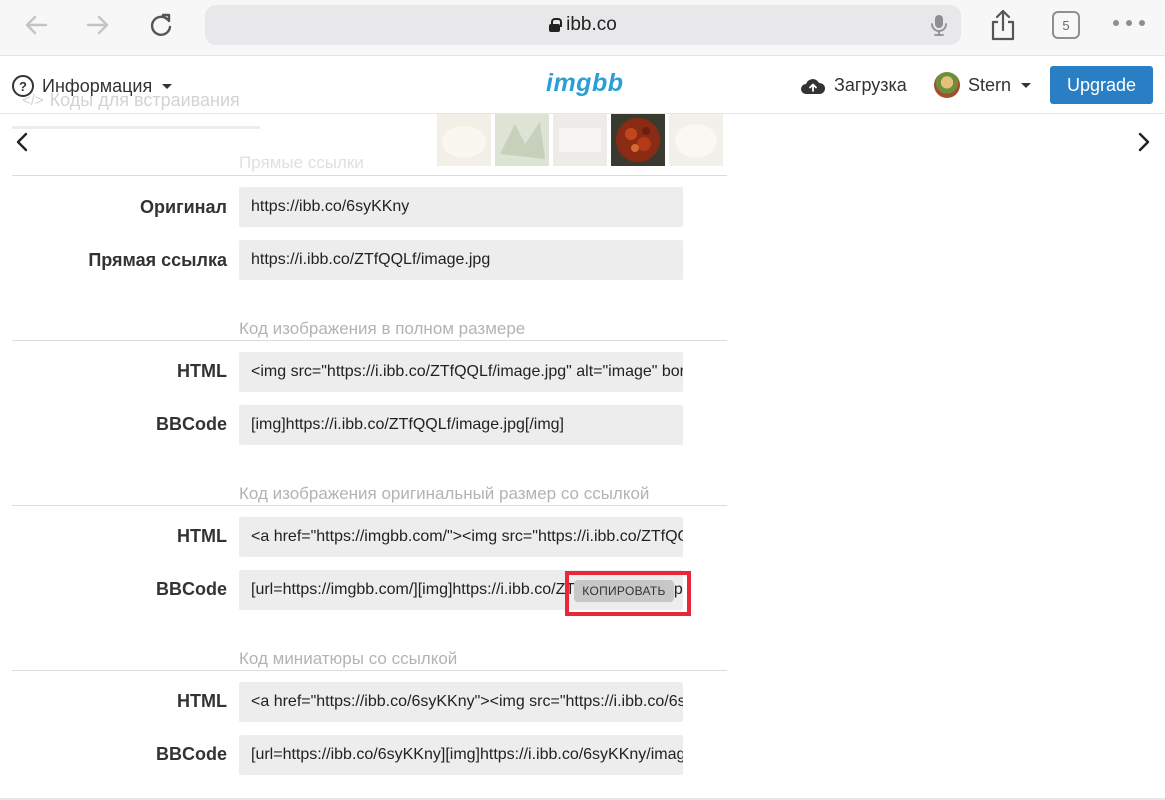 The image size is (1165, 800). I want to click on row-label-original: Оригинал, so click(183, 207).